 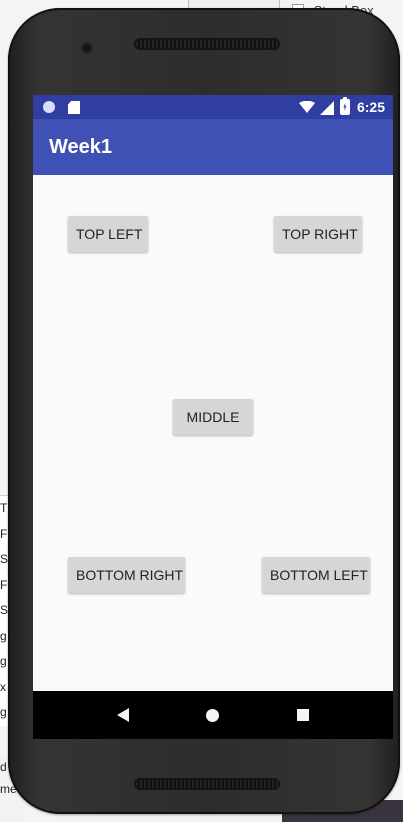 I want to click on middle-button: MIDDLE, so click(x=213, y=417).